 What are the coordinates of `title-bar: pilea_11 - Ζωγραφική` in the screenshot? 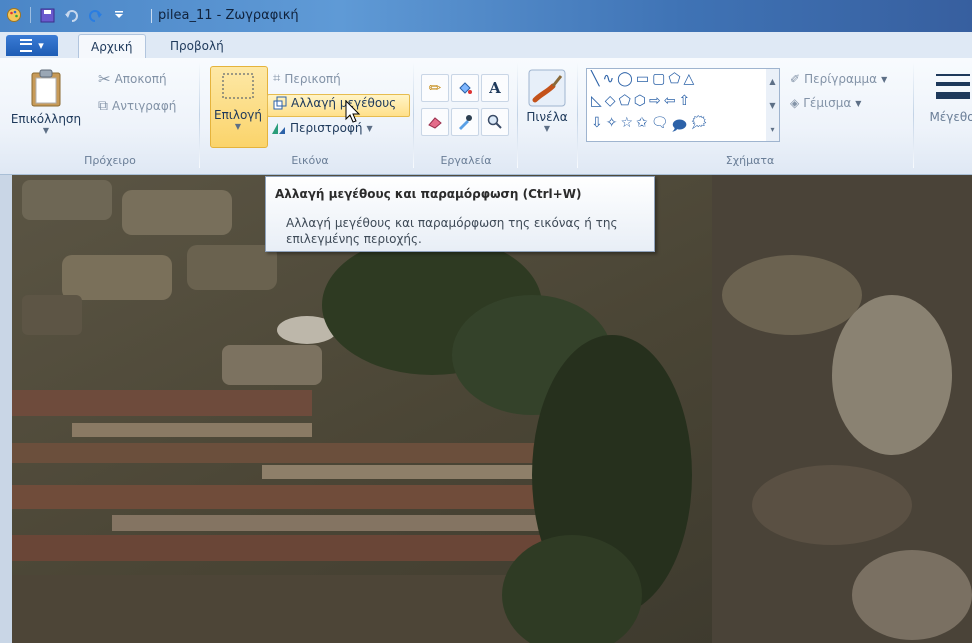 It's located at (486, 16).